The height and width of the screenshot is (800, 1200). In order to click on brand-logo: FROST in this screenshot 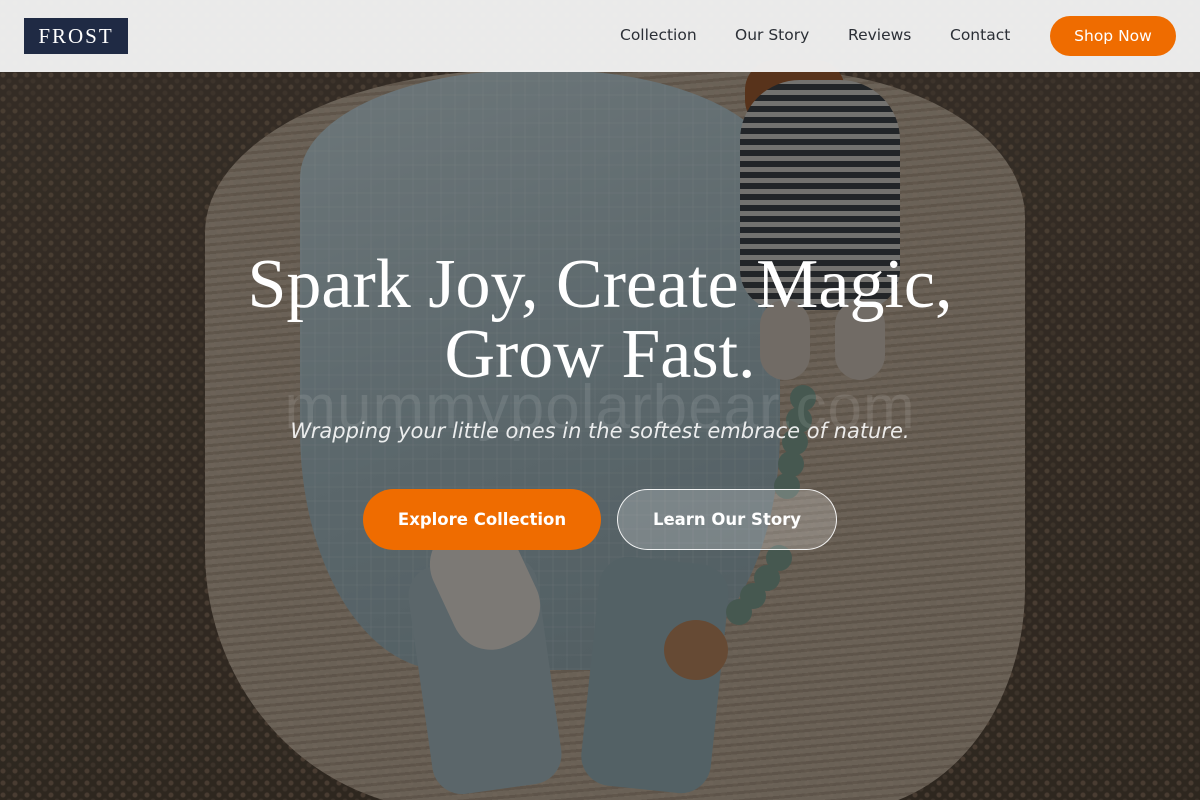, I will do `click(76, 36)`.